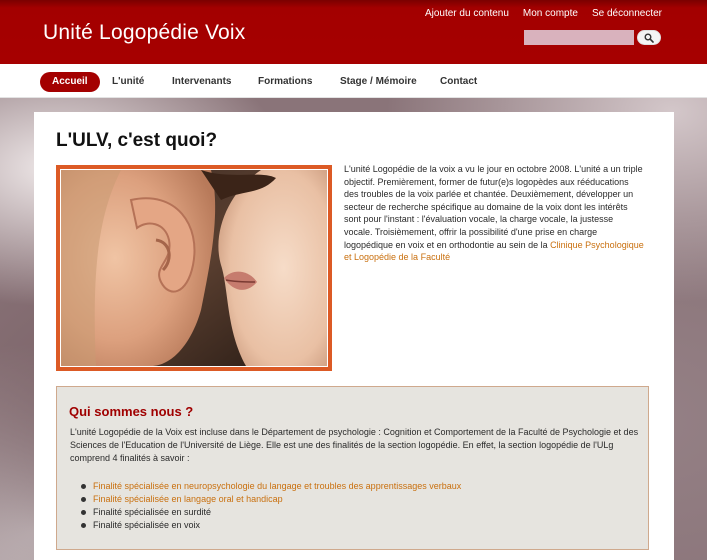 The image size is (707, 560). I want to click on nav-item-contact: Contact, so click(458, 82).